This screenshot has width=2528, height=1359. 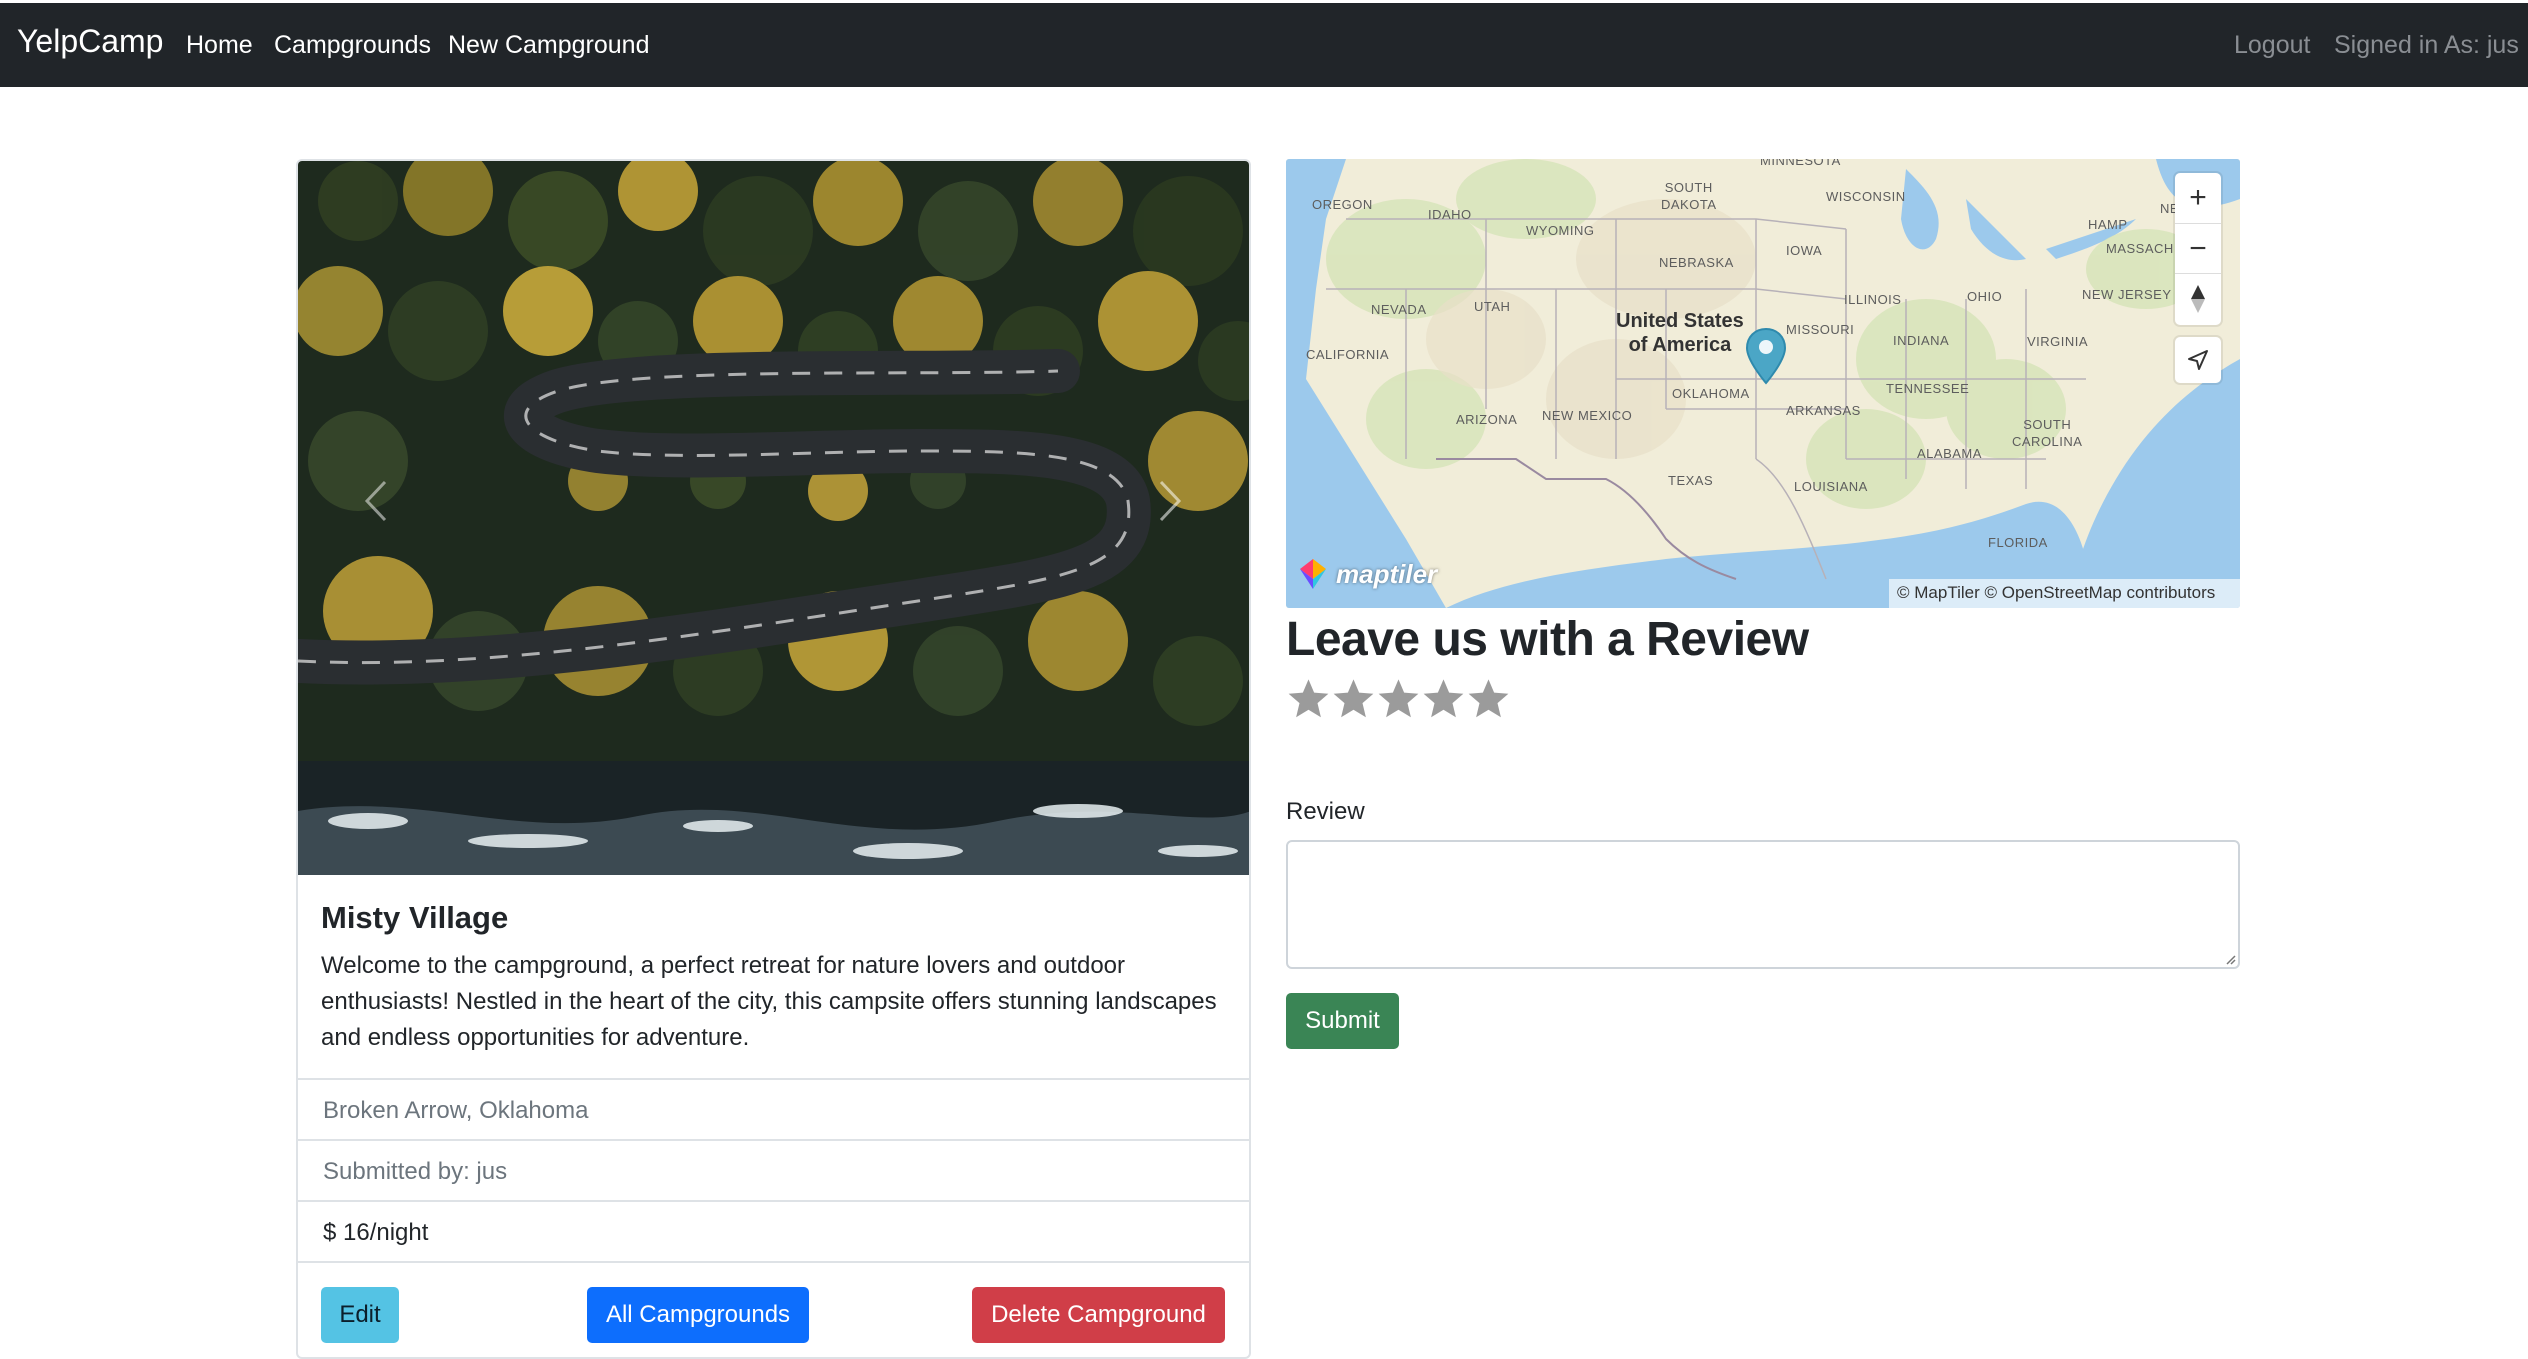 What do you see at coordinates (1680, 333) in the screenshot?
I see `map-label-country: United States of America` at bounding box center [1680, 333].